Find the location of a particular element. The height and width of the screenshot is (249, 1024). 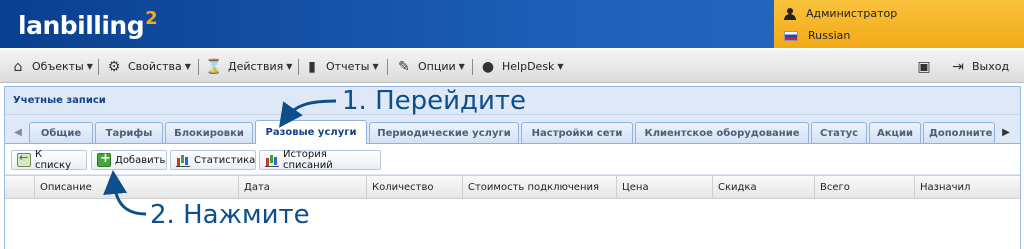

menu-options: ✎ Опции ▼ is located at coordinates (430, 66).